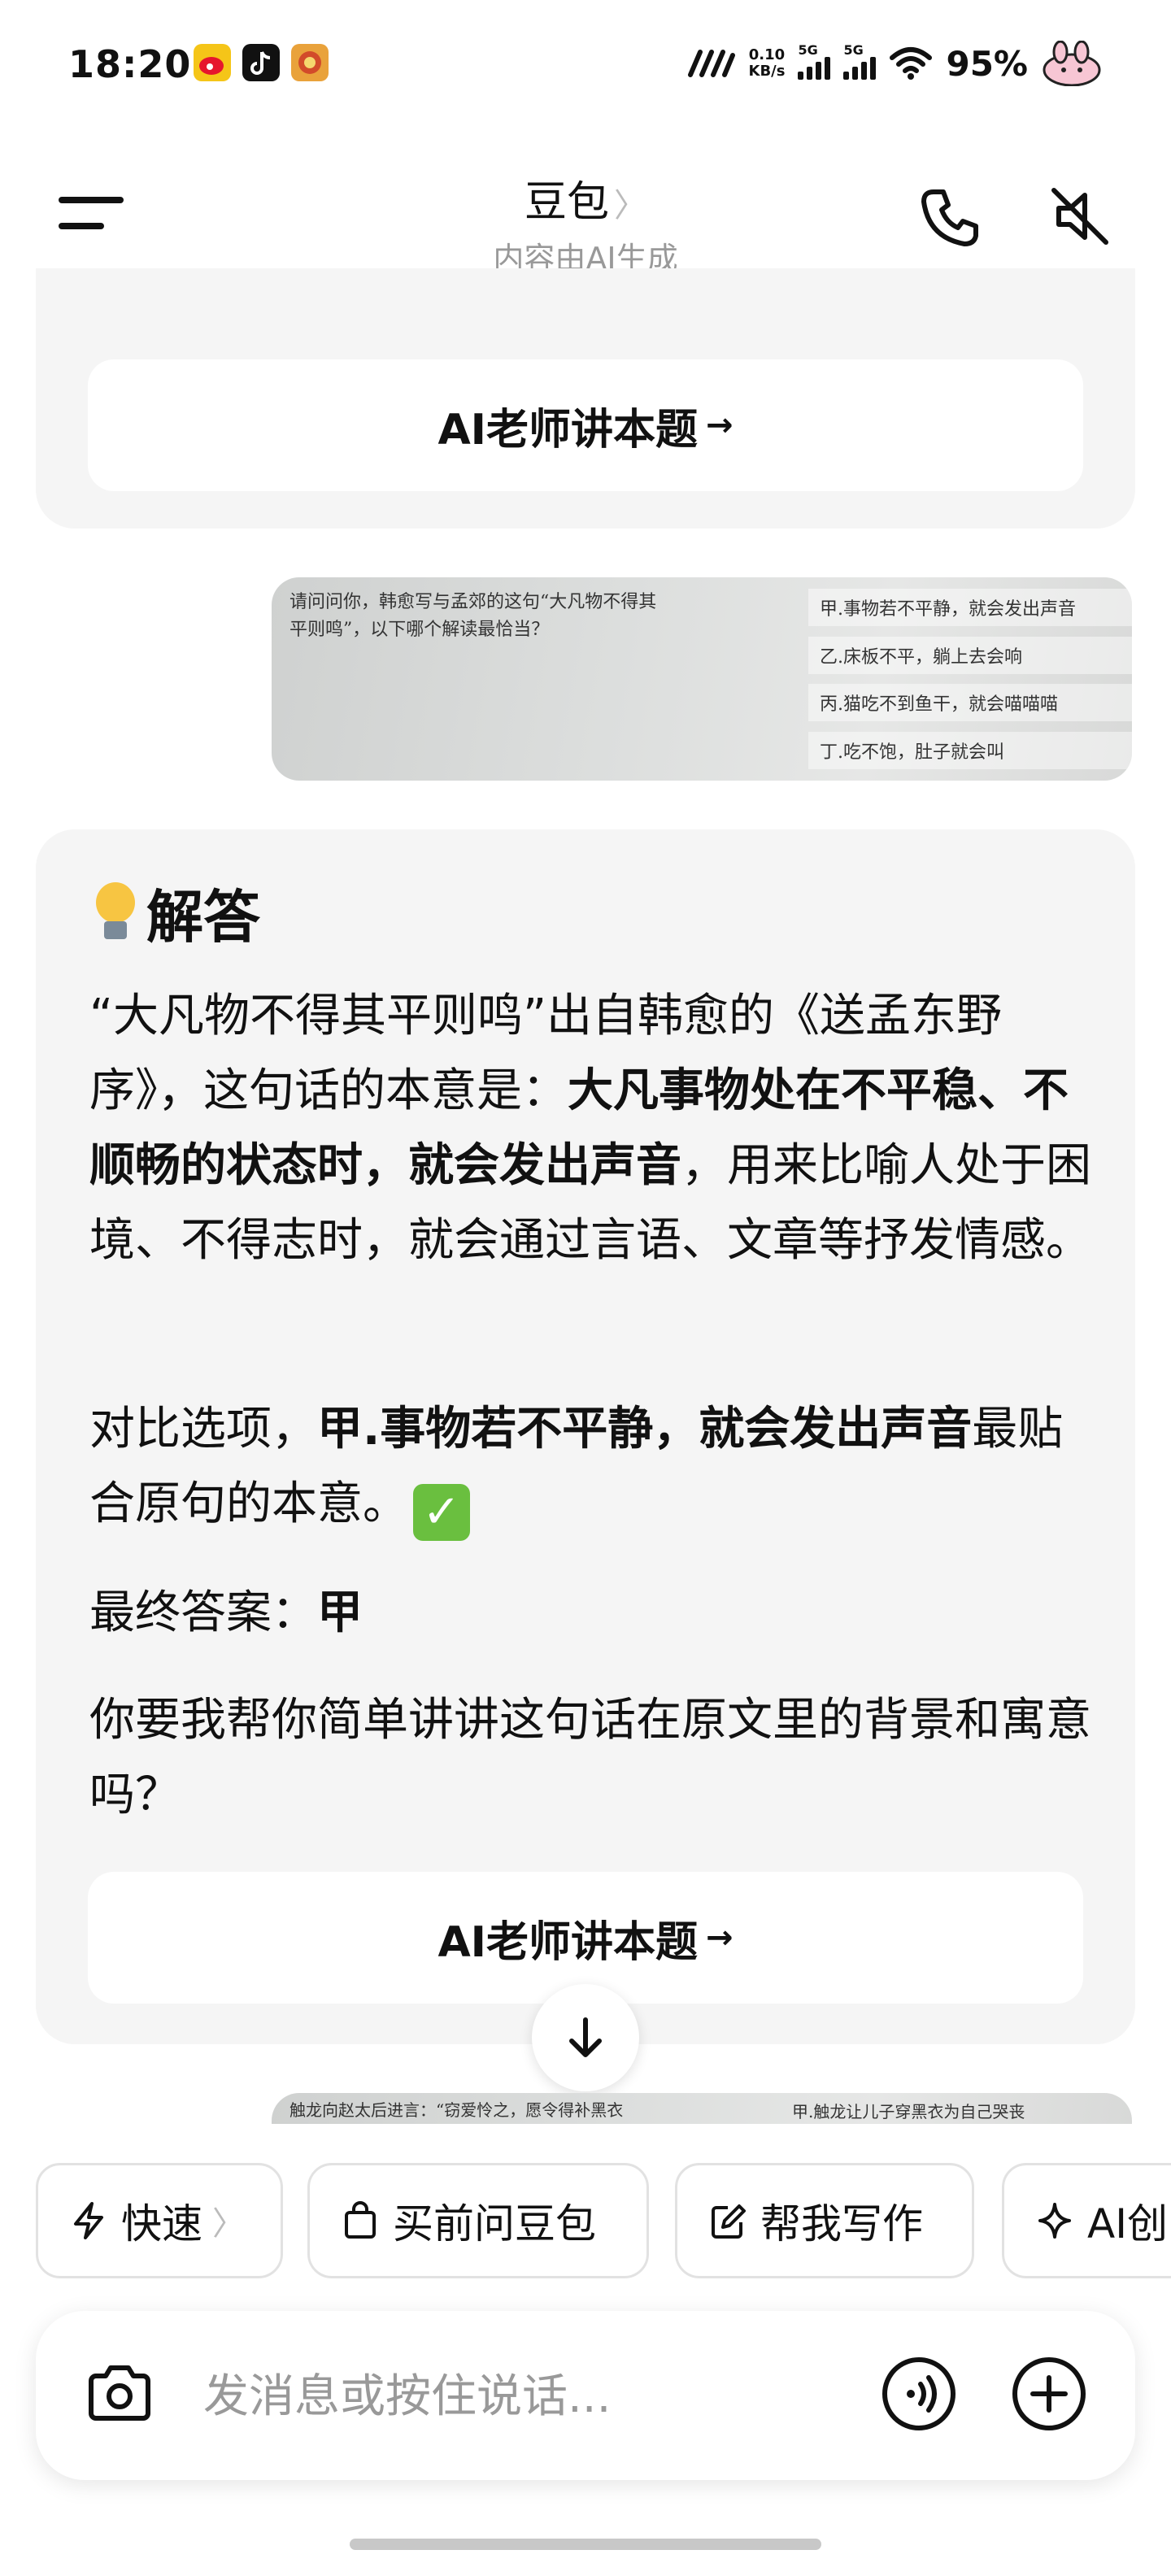 This screenshot has height=2576, width=1171. I want to click on final-answer: 最终答案：甲, so click(226, 1613).